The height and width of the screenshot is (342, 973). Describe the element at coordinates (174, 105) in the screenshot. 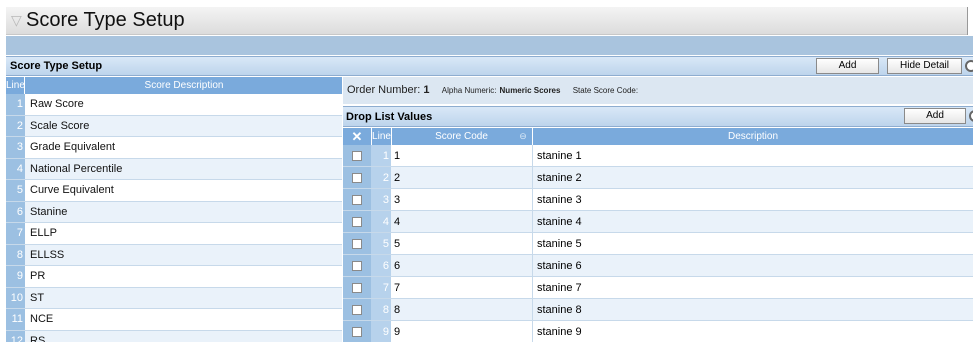

I see `score-type-row: 1 Raw Score` at that location.